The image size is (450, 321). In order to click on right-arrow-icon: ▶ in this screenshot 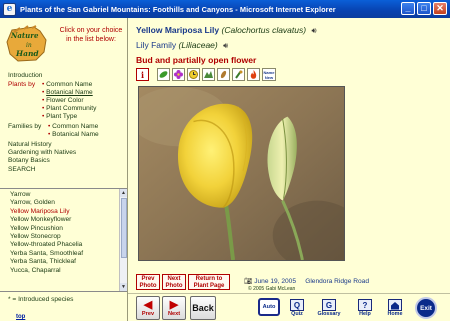, I will do `click(174, 304)`.